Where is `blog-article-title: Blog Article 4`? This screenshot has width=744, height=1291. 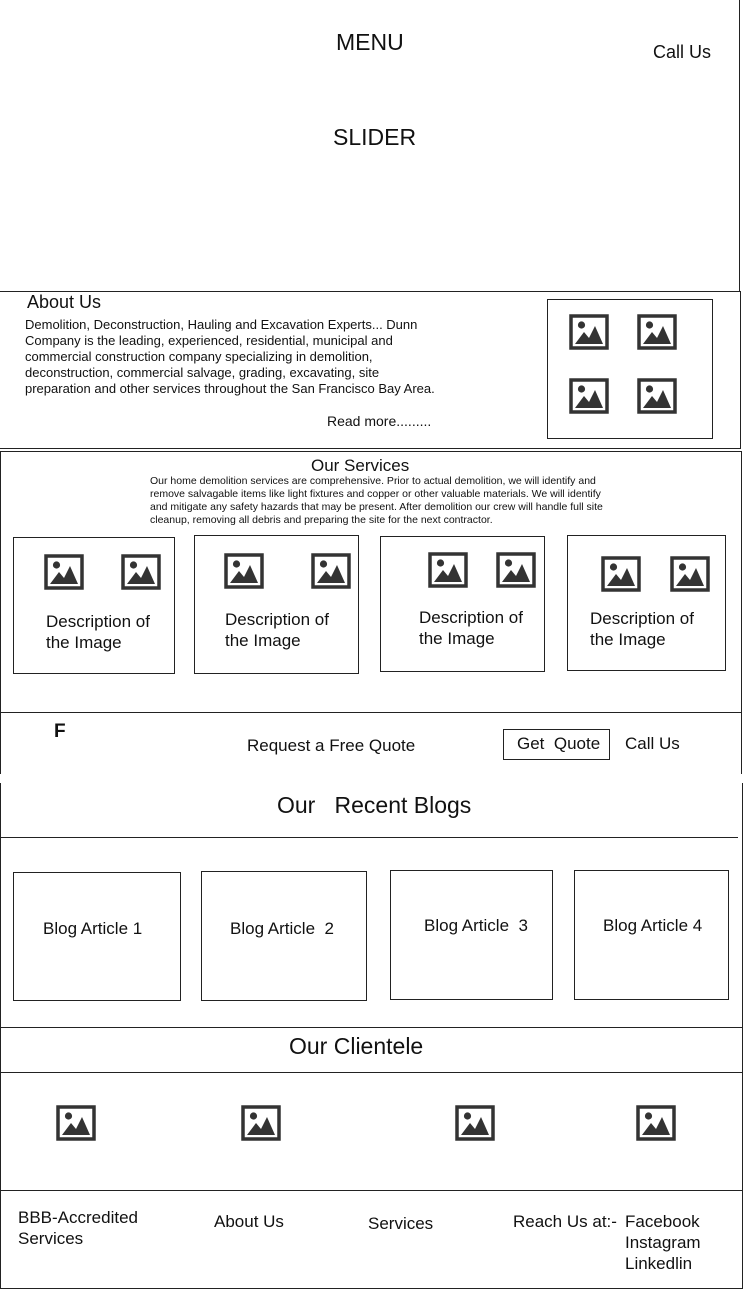 blog-article-title: Blog Article 4 is located at coordinates (653, 925).